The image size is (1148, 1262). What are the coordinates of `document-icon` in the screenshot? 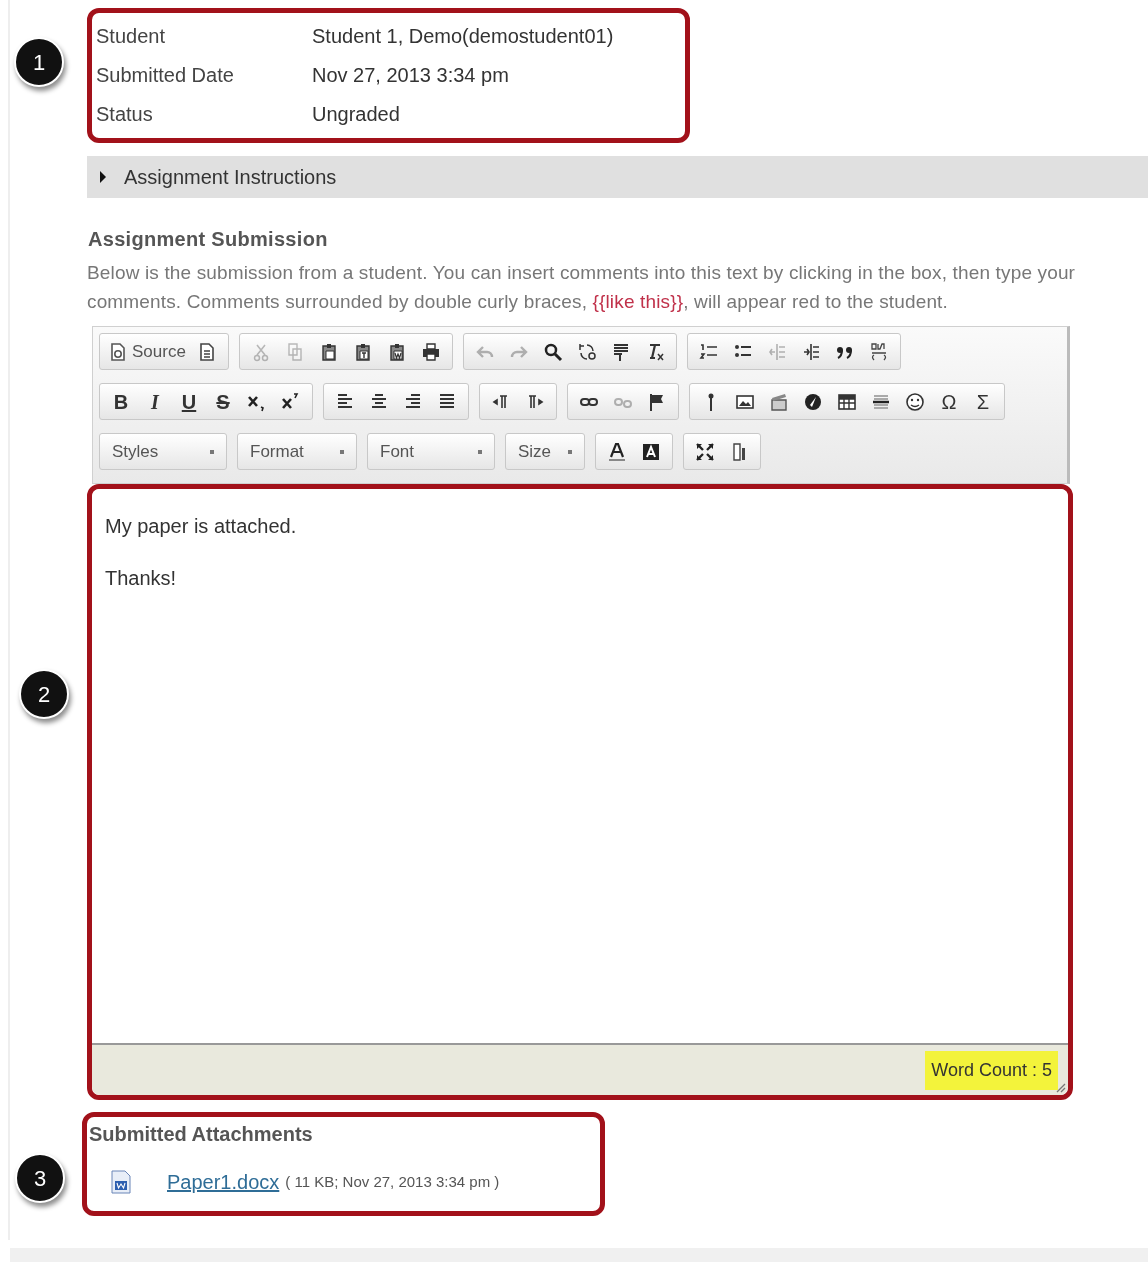 It's located at (121, 1182).